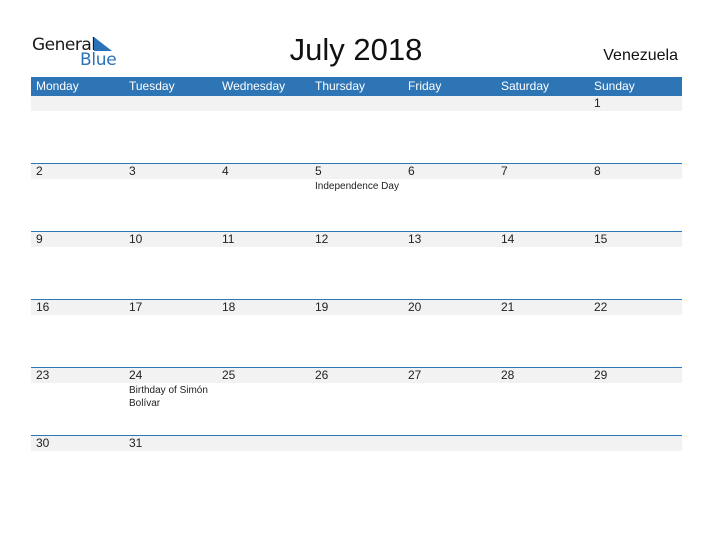 The image size is (712, 550). I want to click on day-number: 2, so click(39, 171).